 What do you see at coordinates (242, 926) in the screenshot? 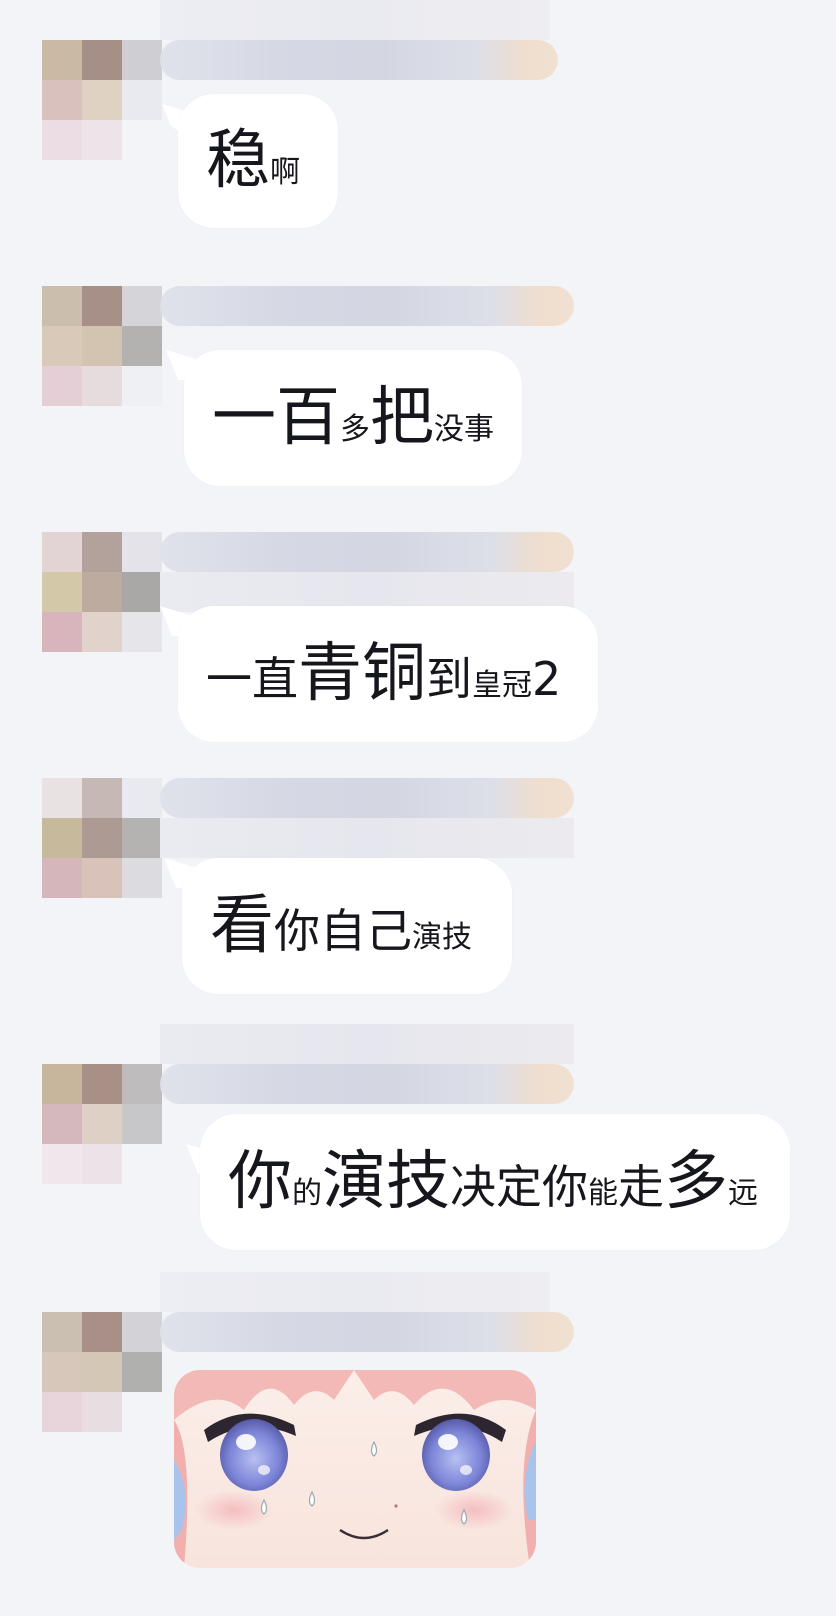
I see `message-text-segment: 看` at bounding box center [242, 926].